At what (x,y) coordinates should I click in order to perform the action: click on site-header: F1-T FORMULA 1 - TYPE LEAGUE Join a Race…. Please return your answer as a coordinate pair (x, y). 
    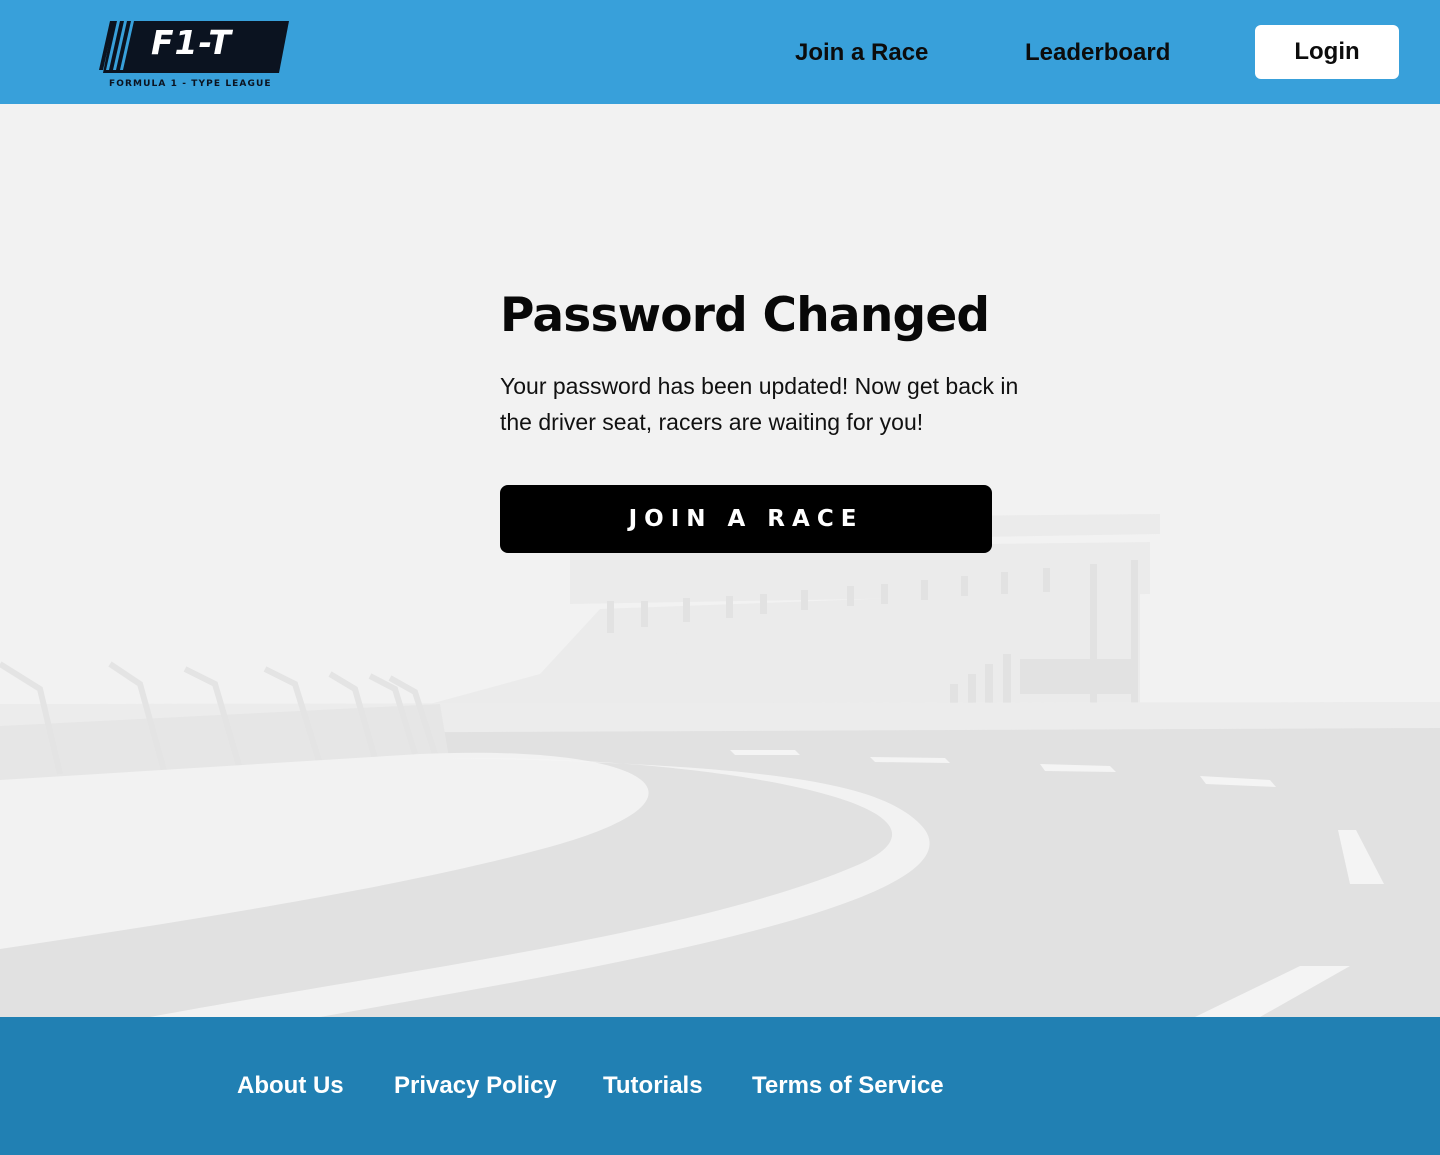
    Looking at the image, I should click on (720, 52).